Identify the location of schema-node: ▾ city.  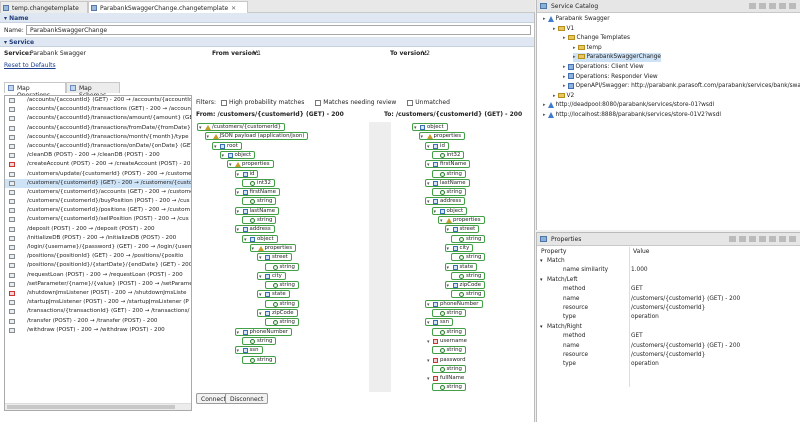
(271, 275).